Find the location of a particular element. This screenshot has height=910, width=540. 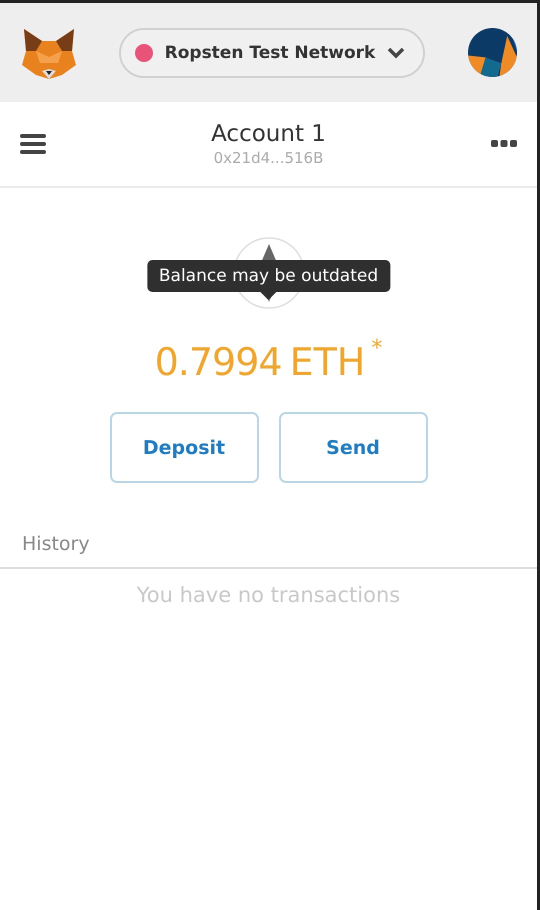

network-selector: Ropsten Test Network is located at coordinates (272, 53).